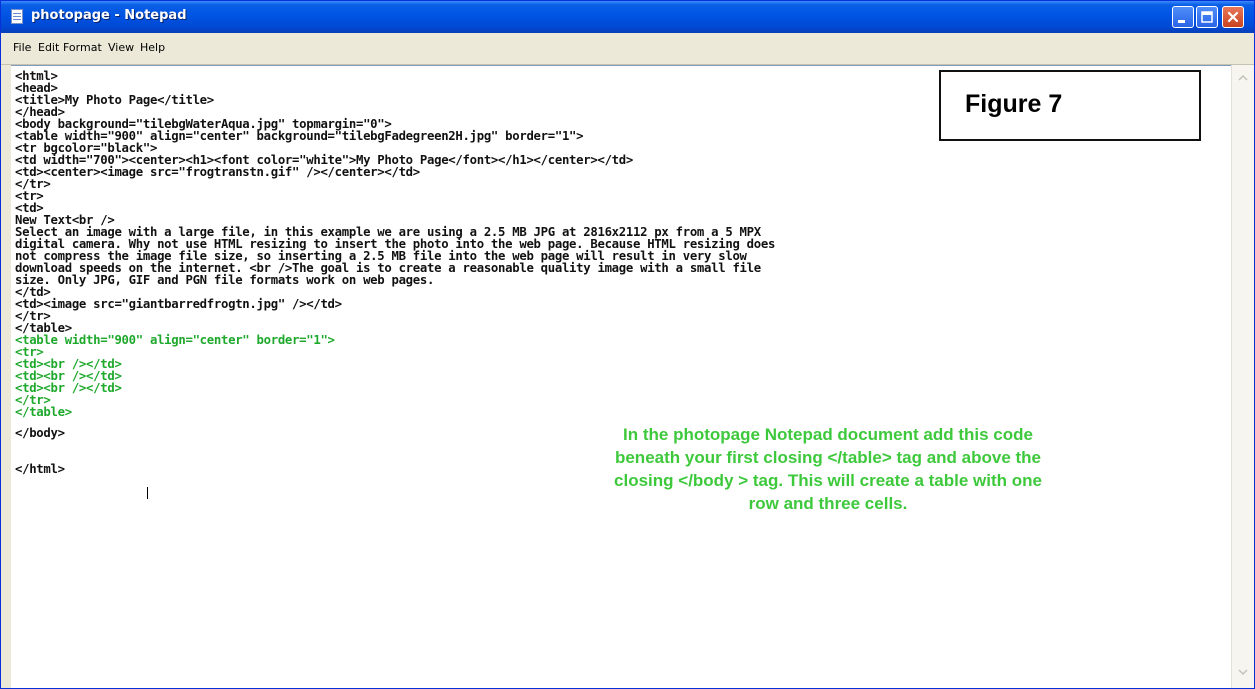 The height and width of the screenshot is (689, 1255). I want to click on close-icon, so click(1233, 17).